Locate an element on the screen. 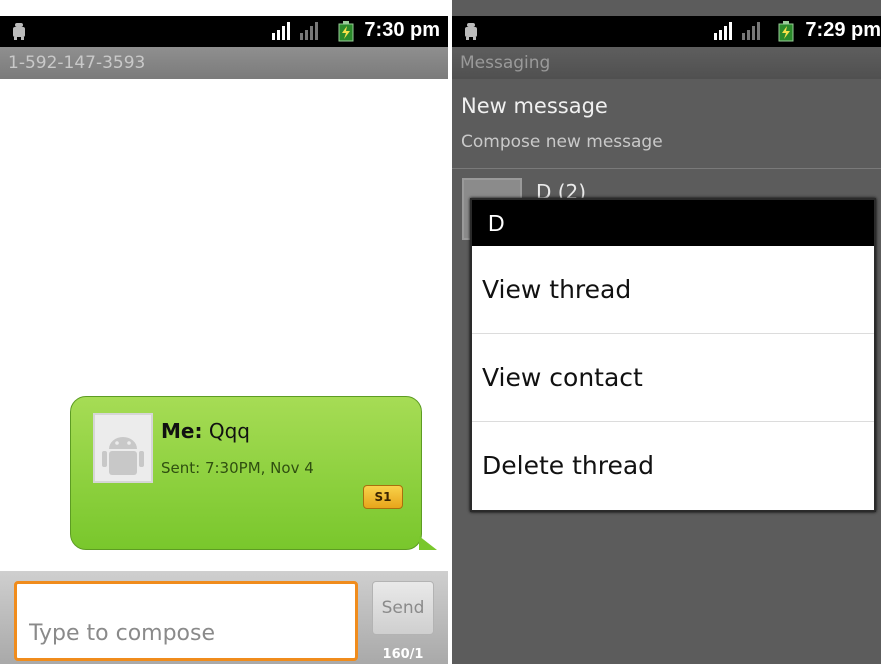 The width and height of the screenshot is (881, 664). contact-title: 1-592-147-3593 is located at coordinates (224, 63).